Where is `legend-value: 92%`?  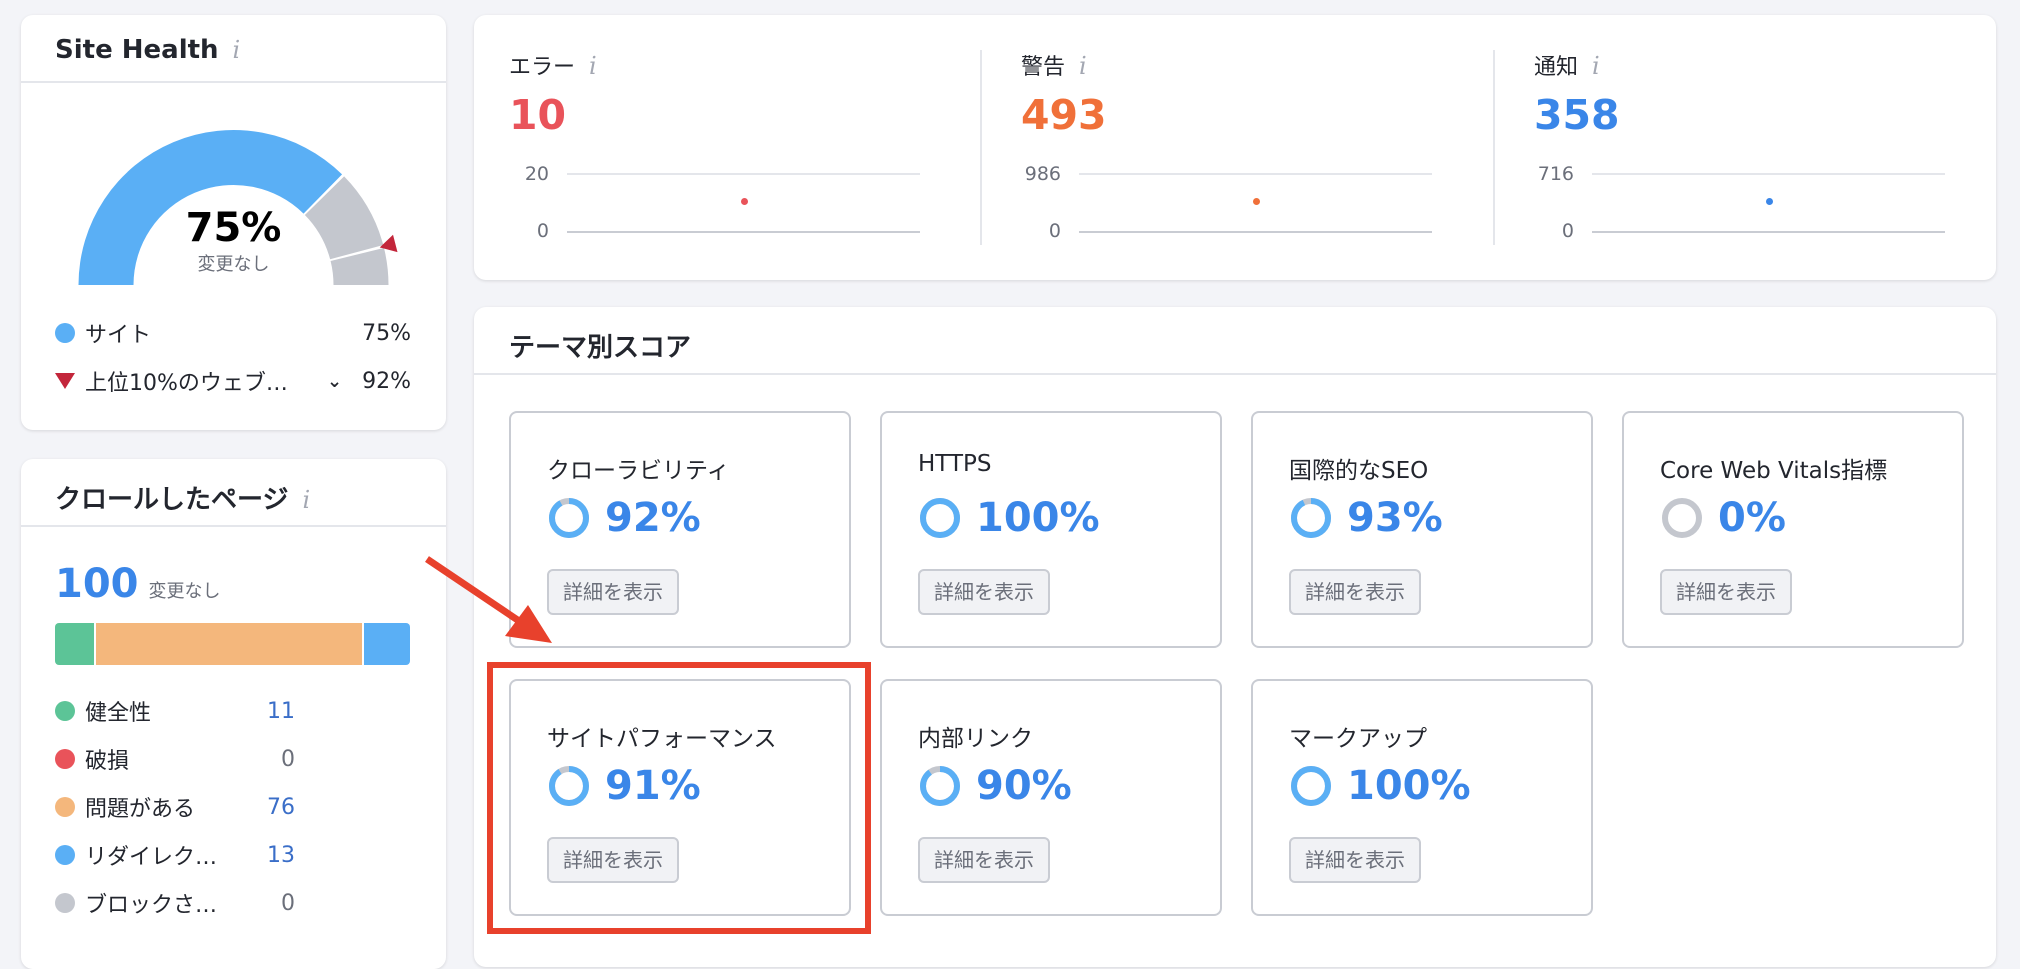
legend-value: 92% is located at coordinates (386, 381).